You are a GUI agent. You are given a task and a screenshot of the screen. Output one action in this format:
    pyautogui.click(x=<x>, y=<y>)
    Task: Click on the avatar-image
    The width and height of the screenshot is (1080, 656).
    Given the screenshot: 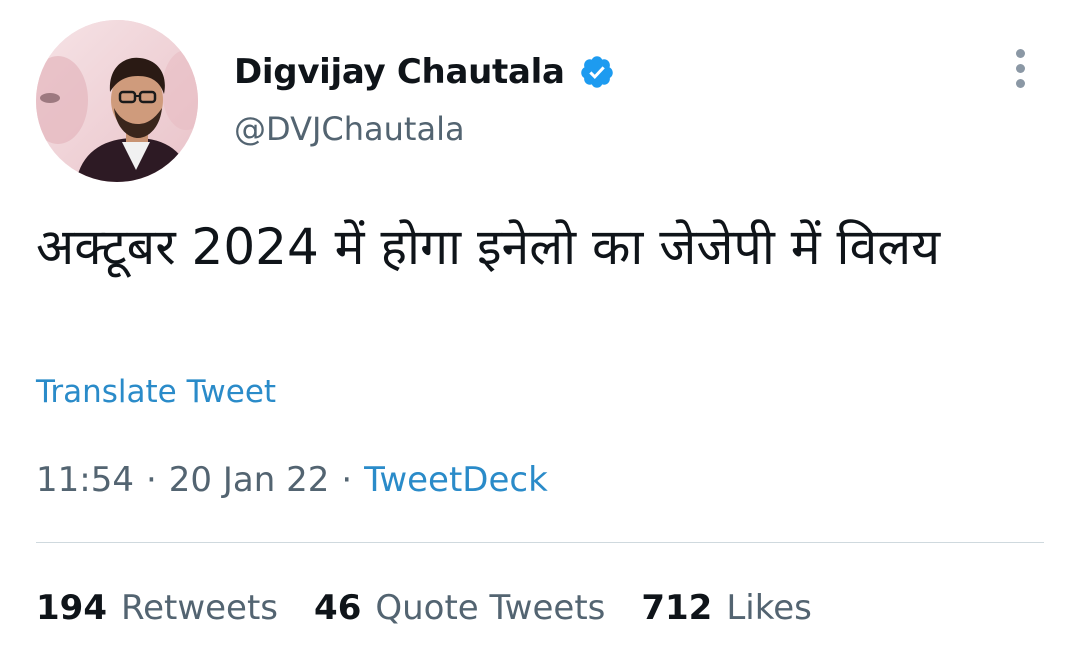 What is the action you would take?
    pyautogui.click(x=117, y=101)
    